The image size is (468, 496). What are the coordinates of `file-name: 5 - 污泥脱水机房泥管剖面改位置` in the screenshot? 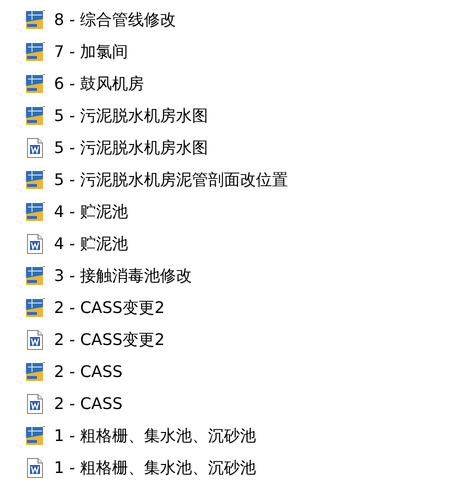 It's located at (171, 180).